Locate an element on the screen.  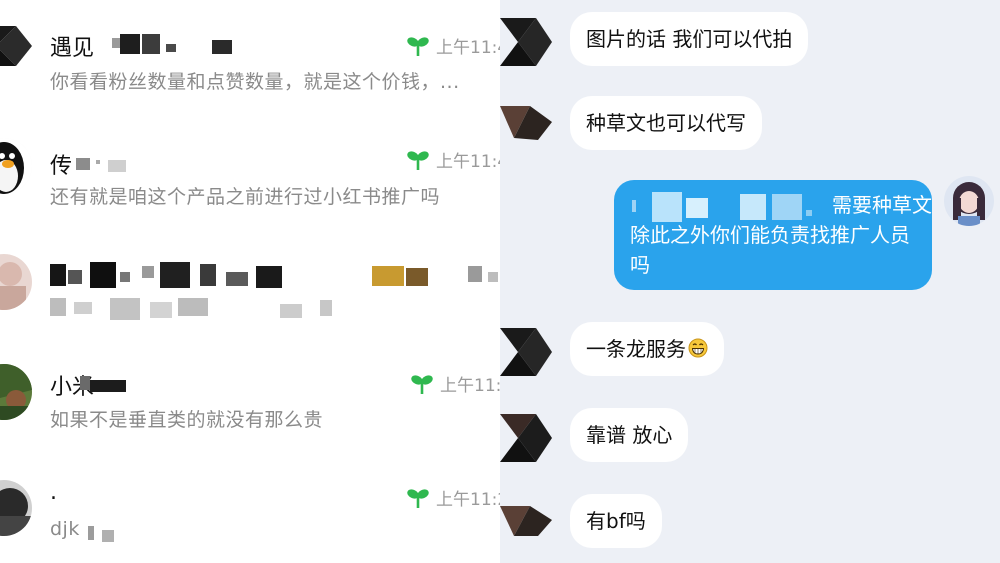
outgoing-message: 需要种草文 除此之外你们能负责找推广人员 吗 is located at coordinates (750, 236).